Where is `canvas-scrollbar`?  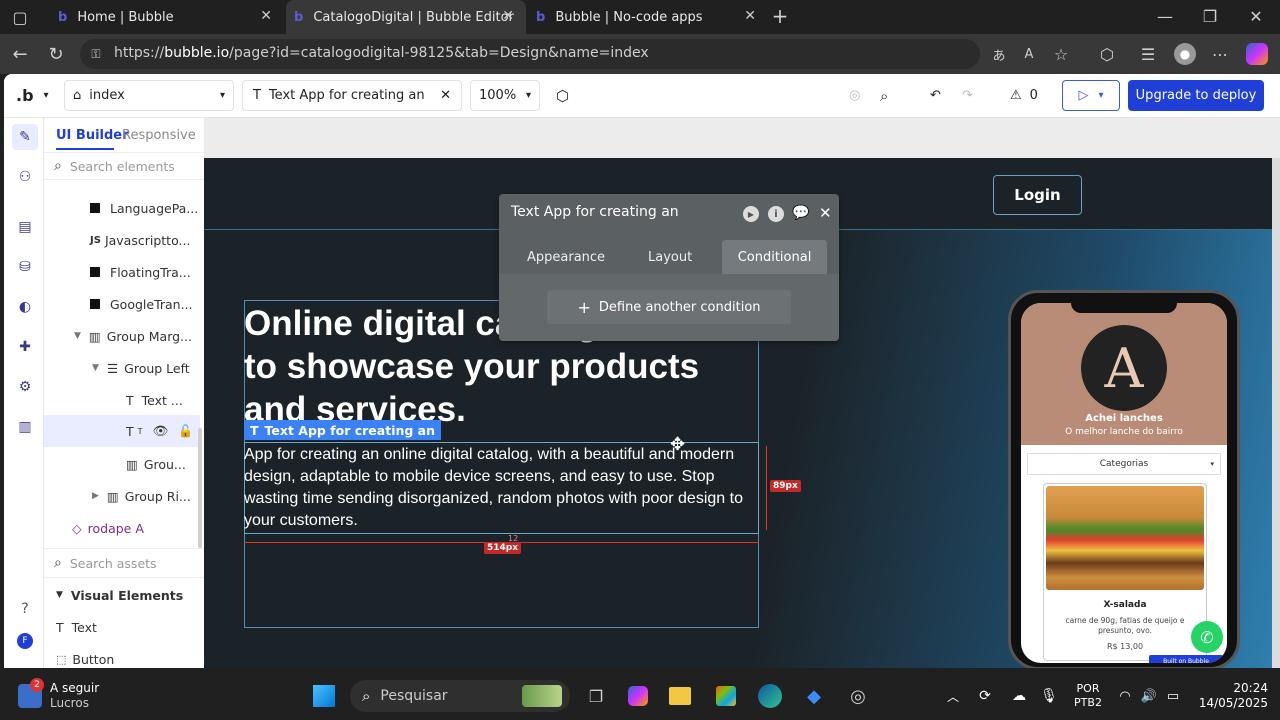
canvas-scrollbar is located at coordinates (1276, 413).